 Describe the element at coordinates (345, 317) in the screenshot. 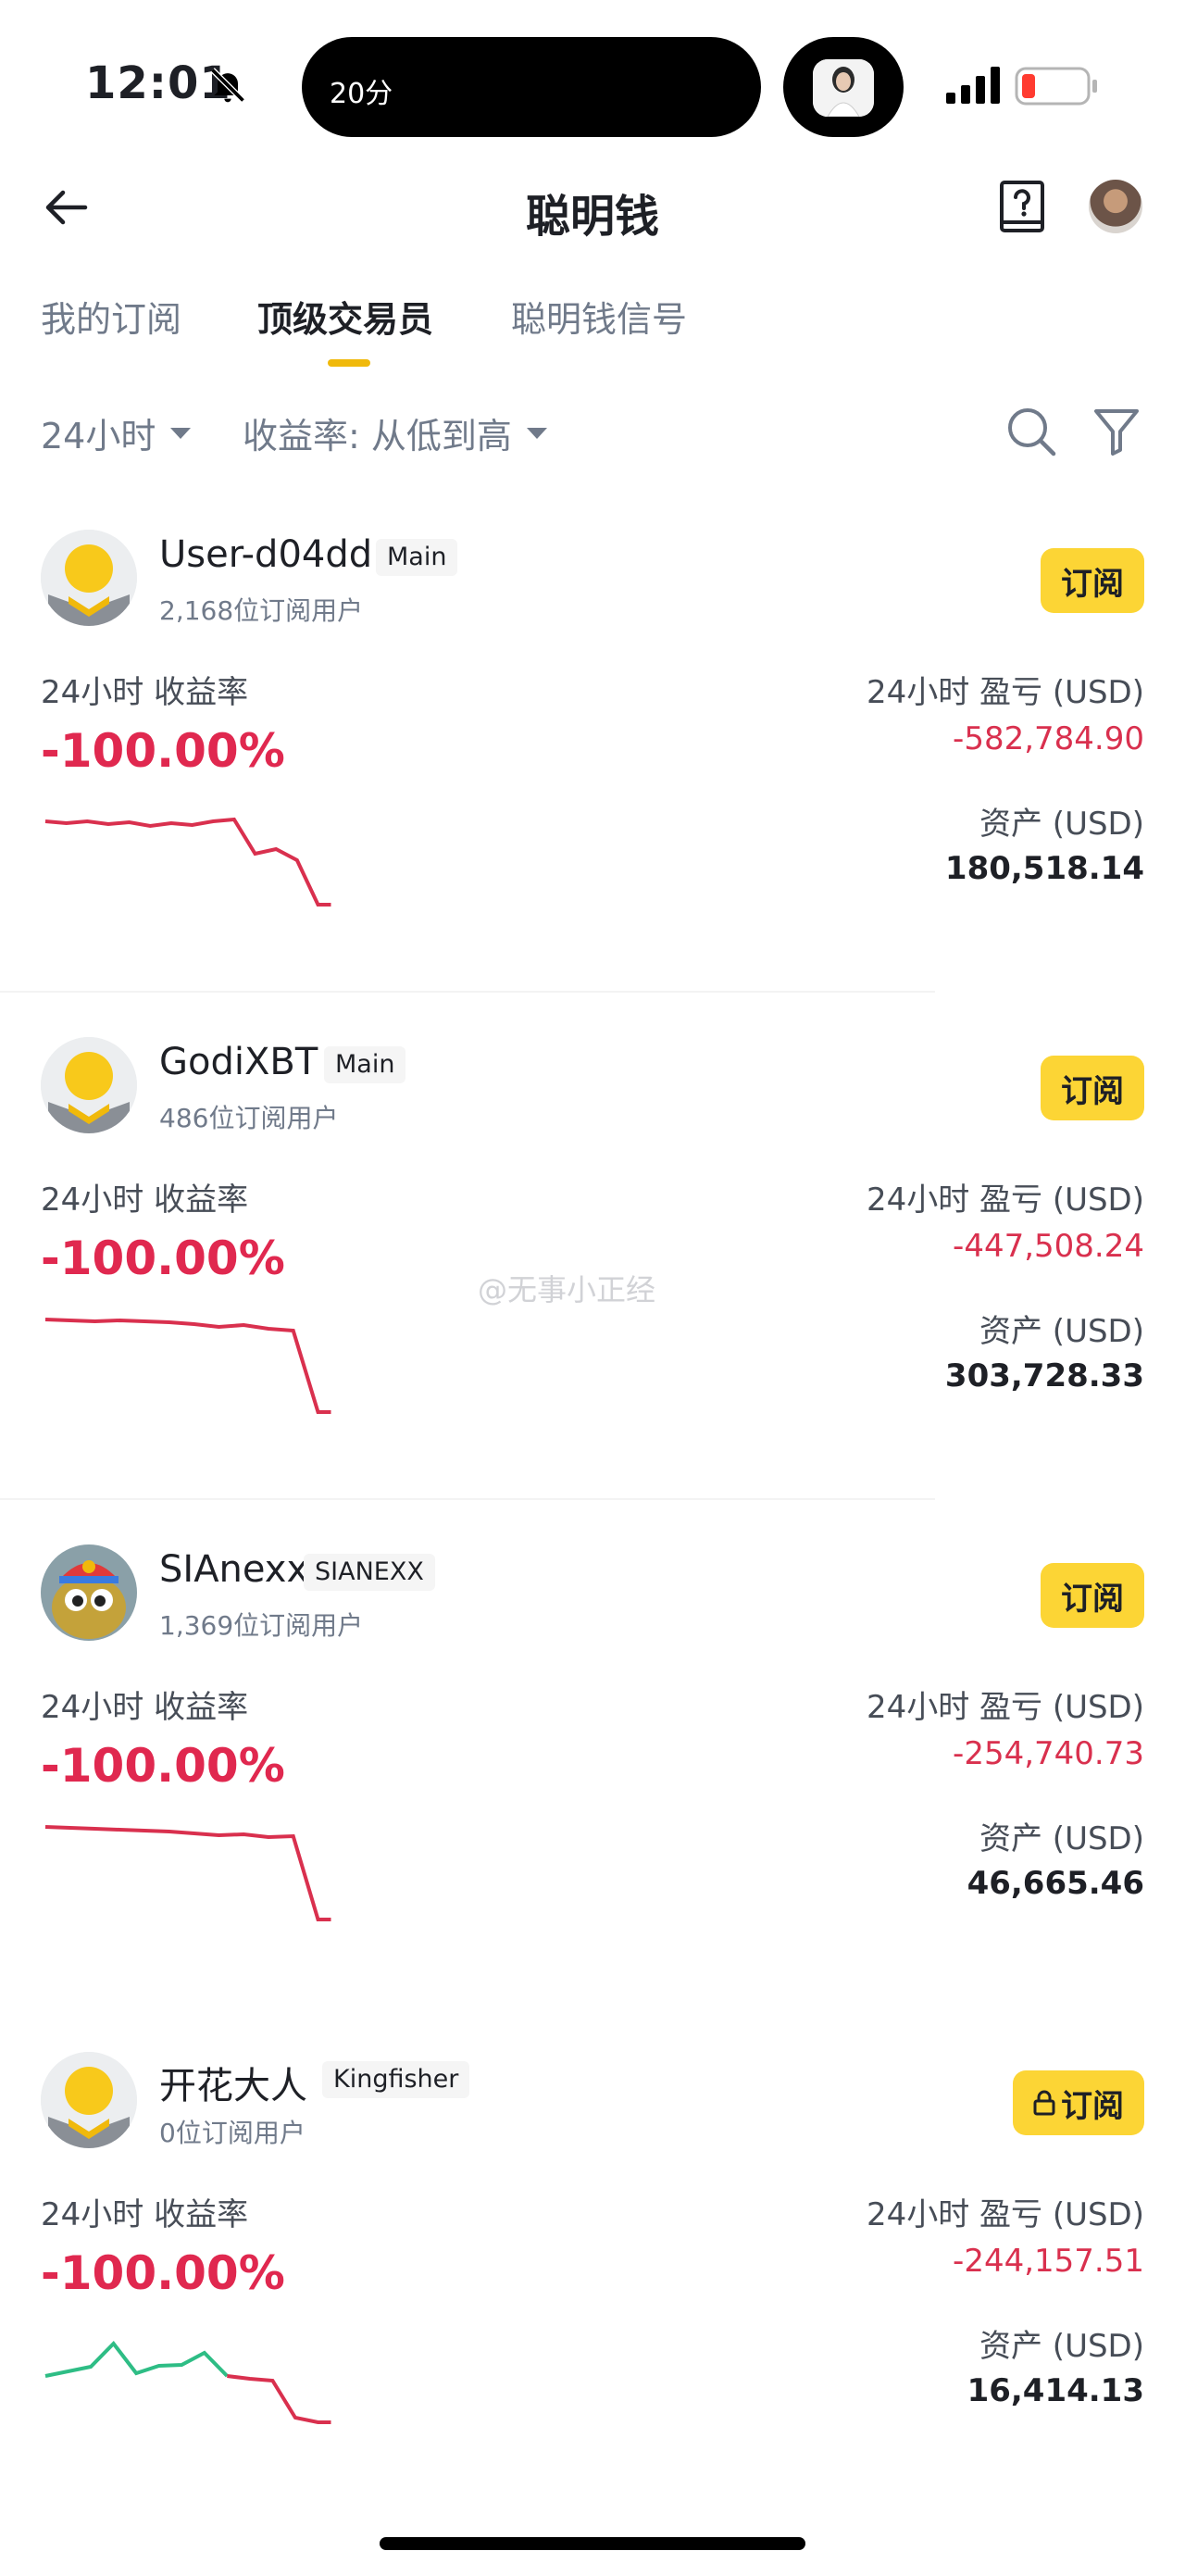

I see `tab-top-traders: 顶级交易员` at that location.